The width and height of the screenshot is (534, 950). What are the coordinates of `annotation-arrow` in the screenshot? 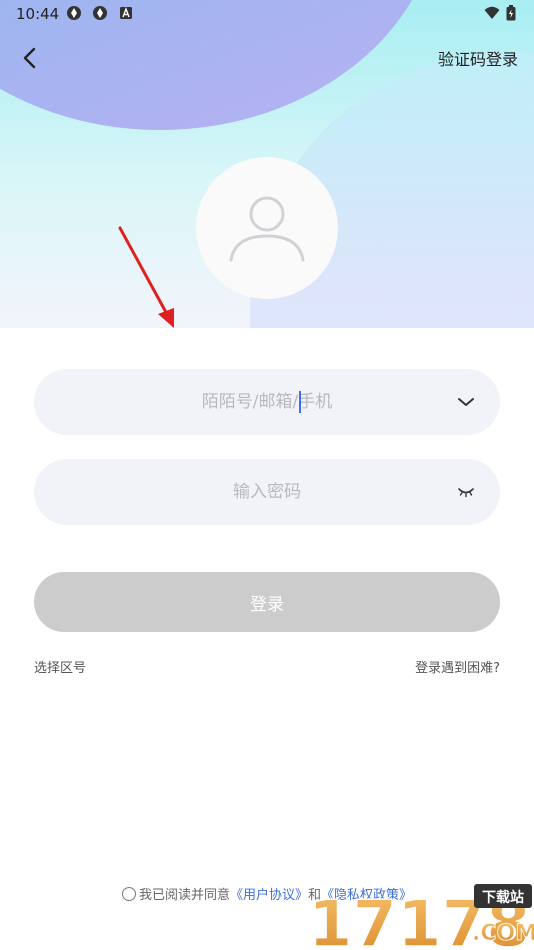 It's located at (146, 277).